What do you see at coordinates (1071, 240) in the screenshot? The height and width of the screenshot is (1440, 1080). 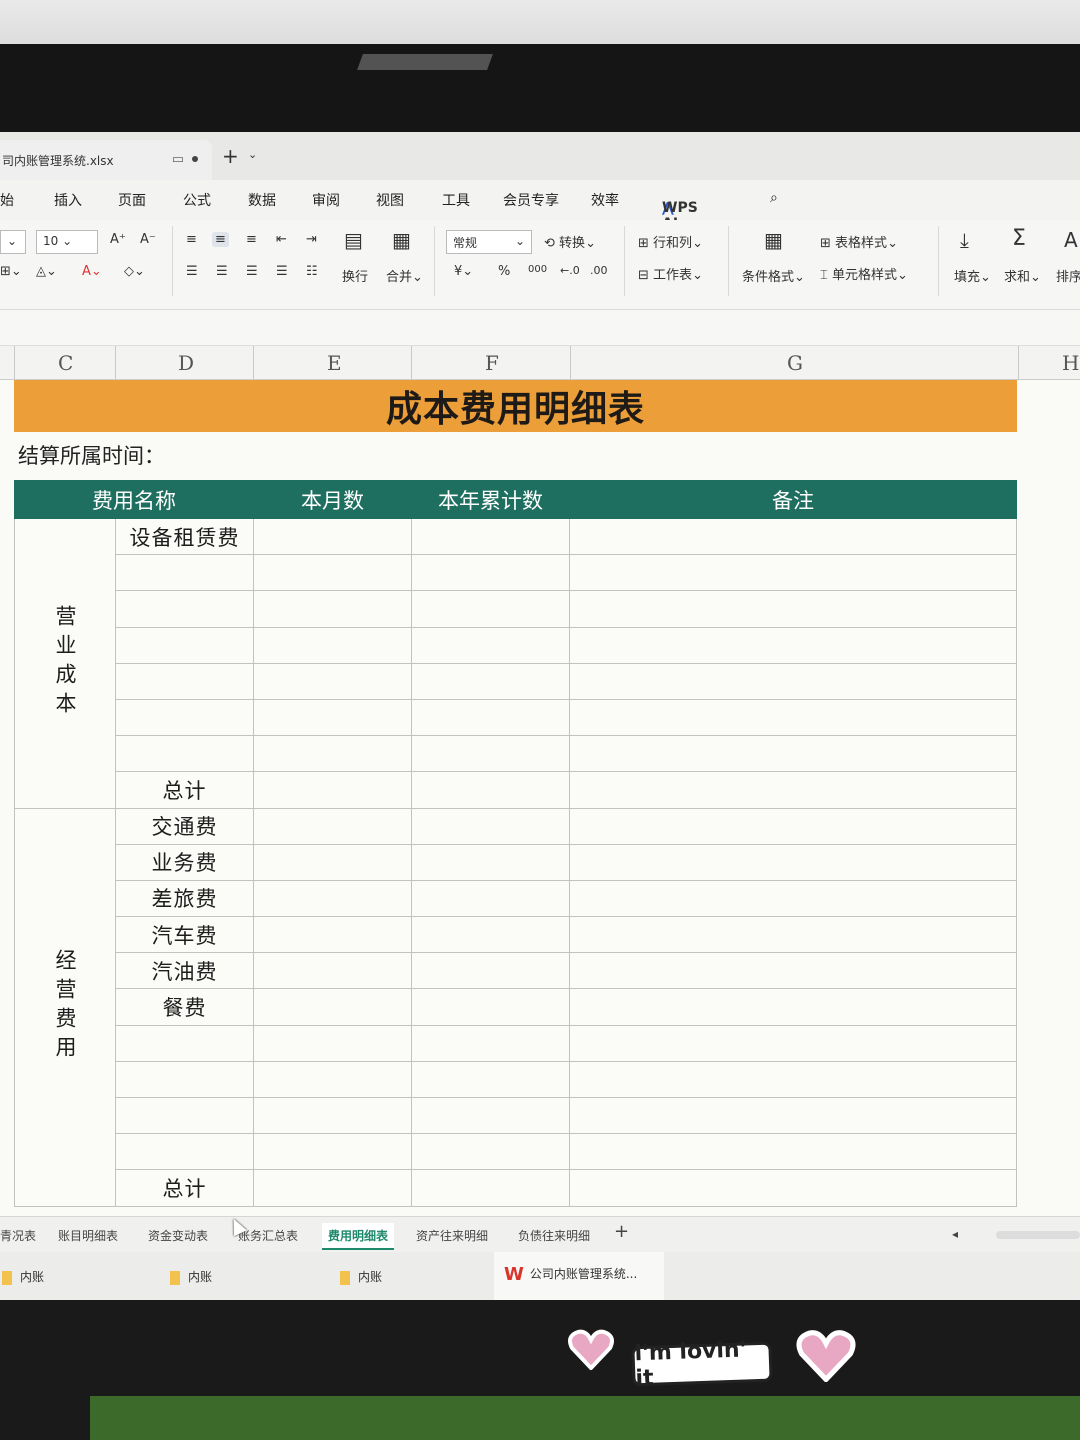 I see `sort-icon: A` at bounding box center [1071, 240].